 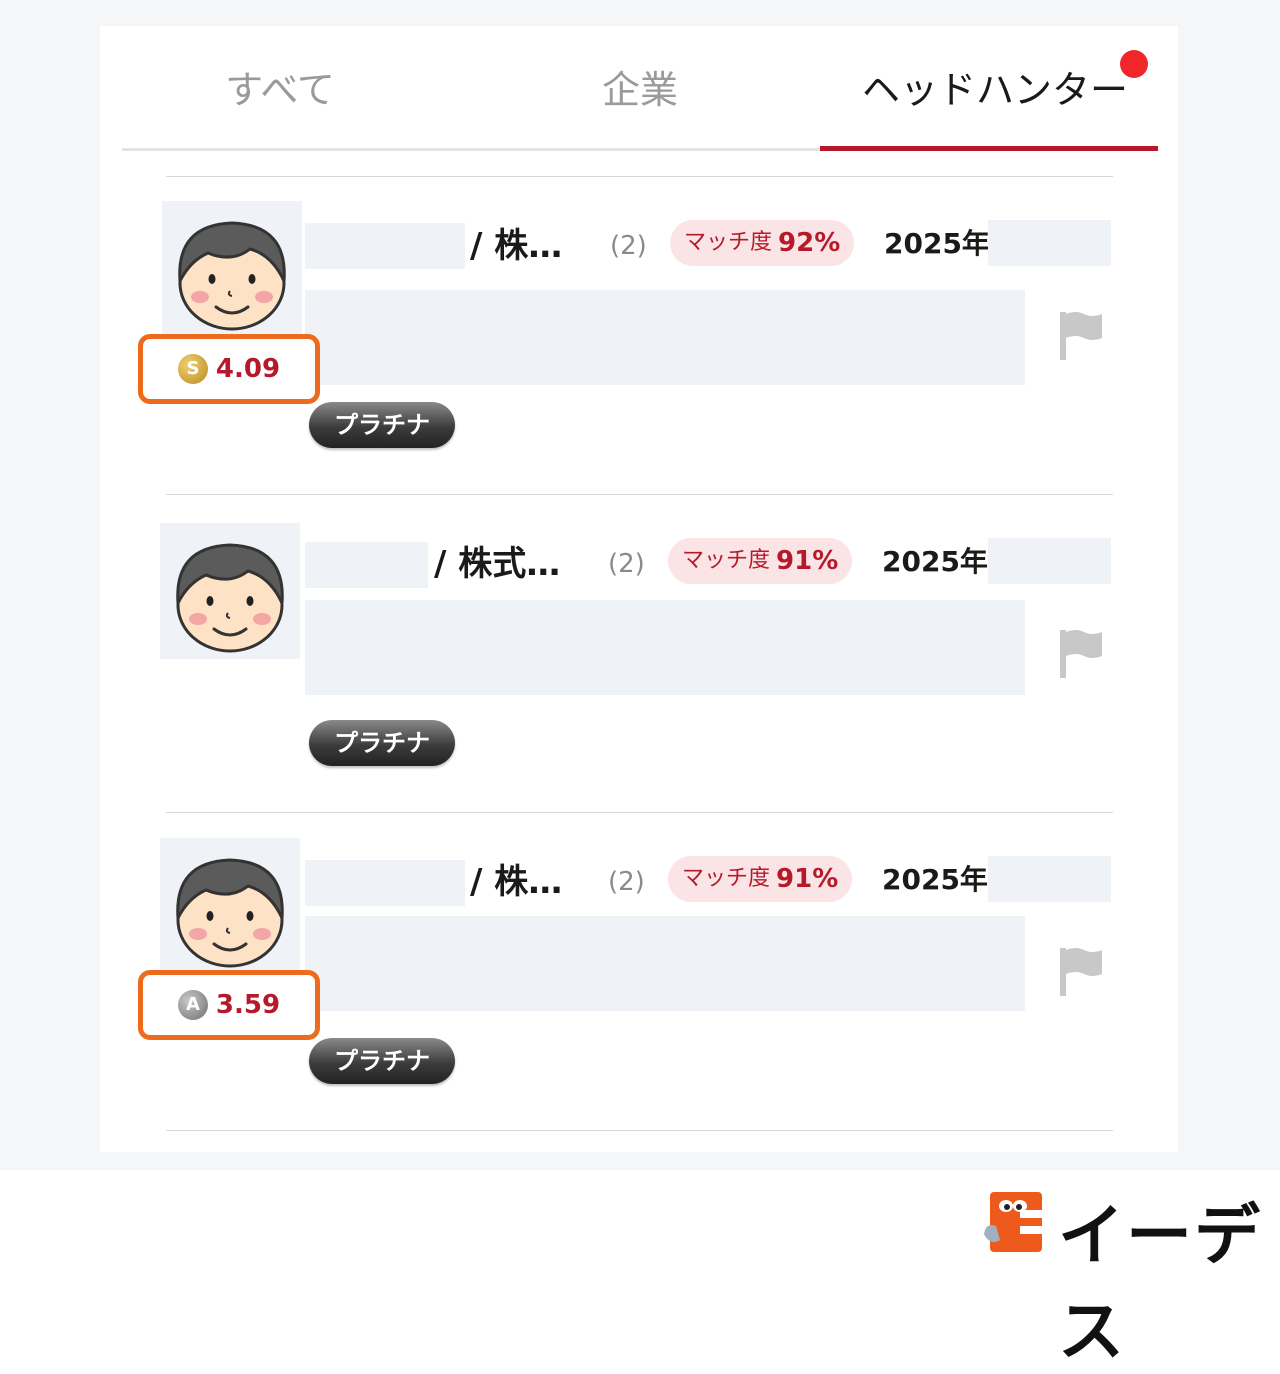 What do you see at coordinates (280, 90) in the screenshot?
I see `tab-all: すべて` at bounding box center [280, 90].